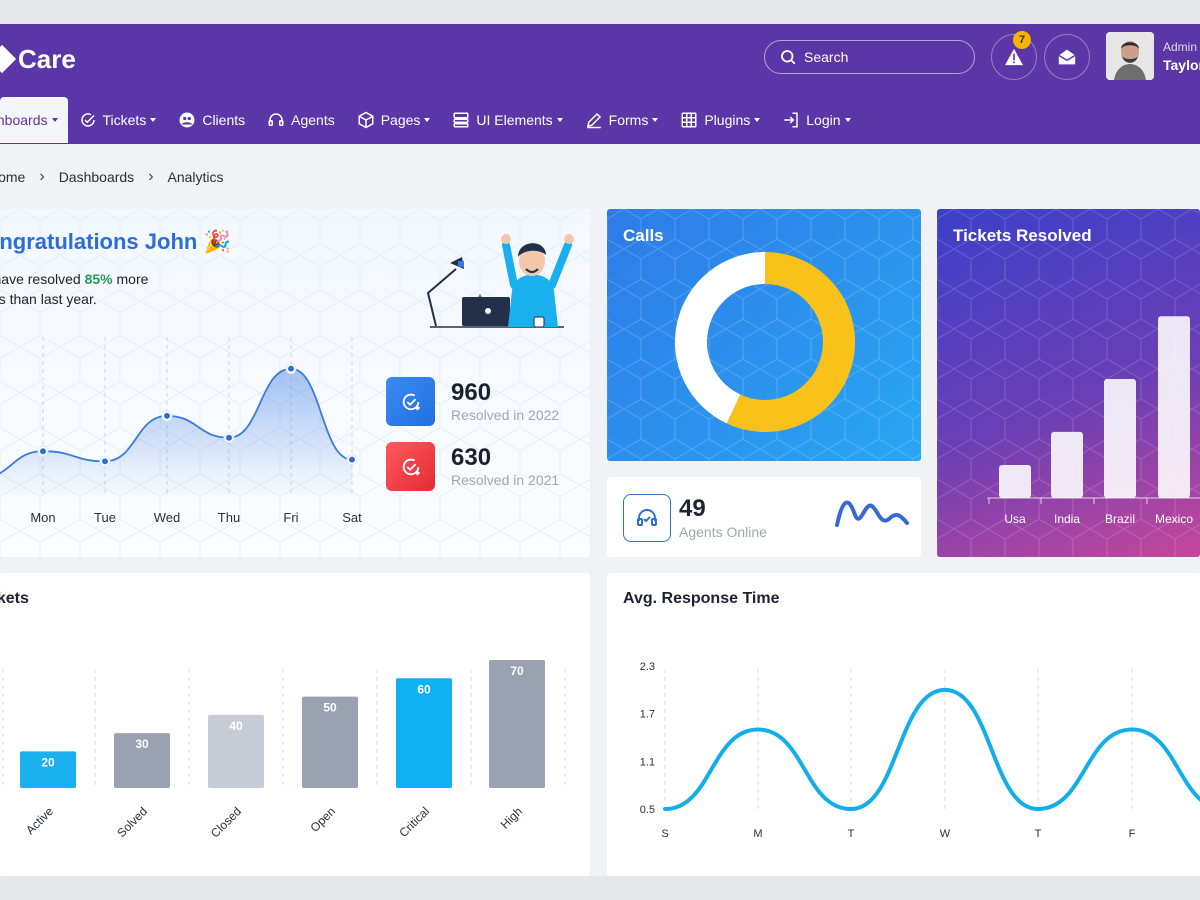  Describe the element at coordinates (142, 744) in the screenshot. I see `bar-value-label: 30` at that location.